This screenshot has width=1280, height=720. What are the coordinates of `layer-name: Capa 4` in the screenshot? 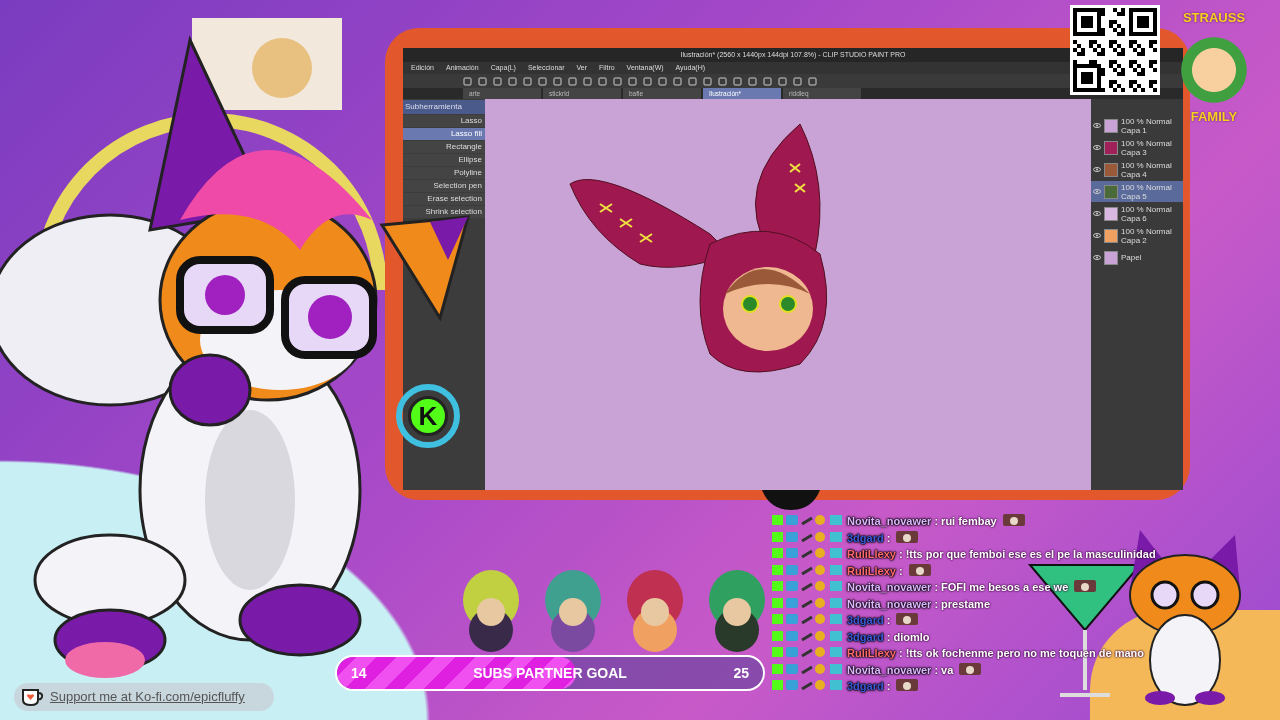 It's located at (1134, 174).